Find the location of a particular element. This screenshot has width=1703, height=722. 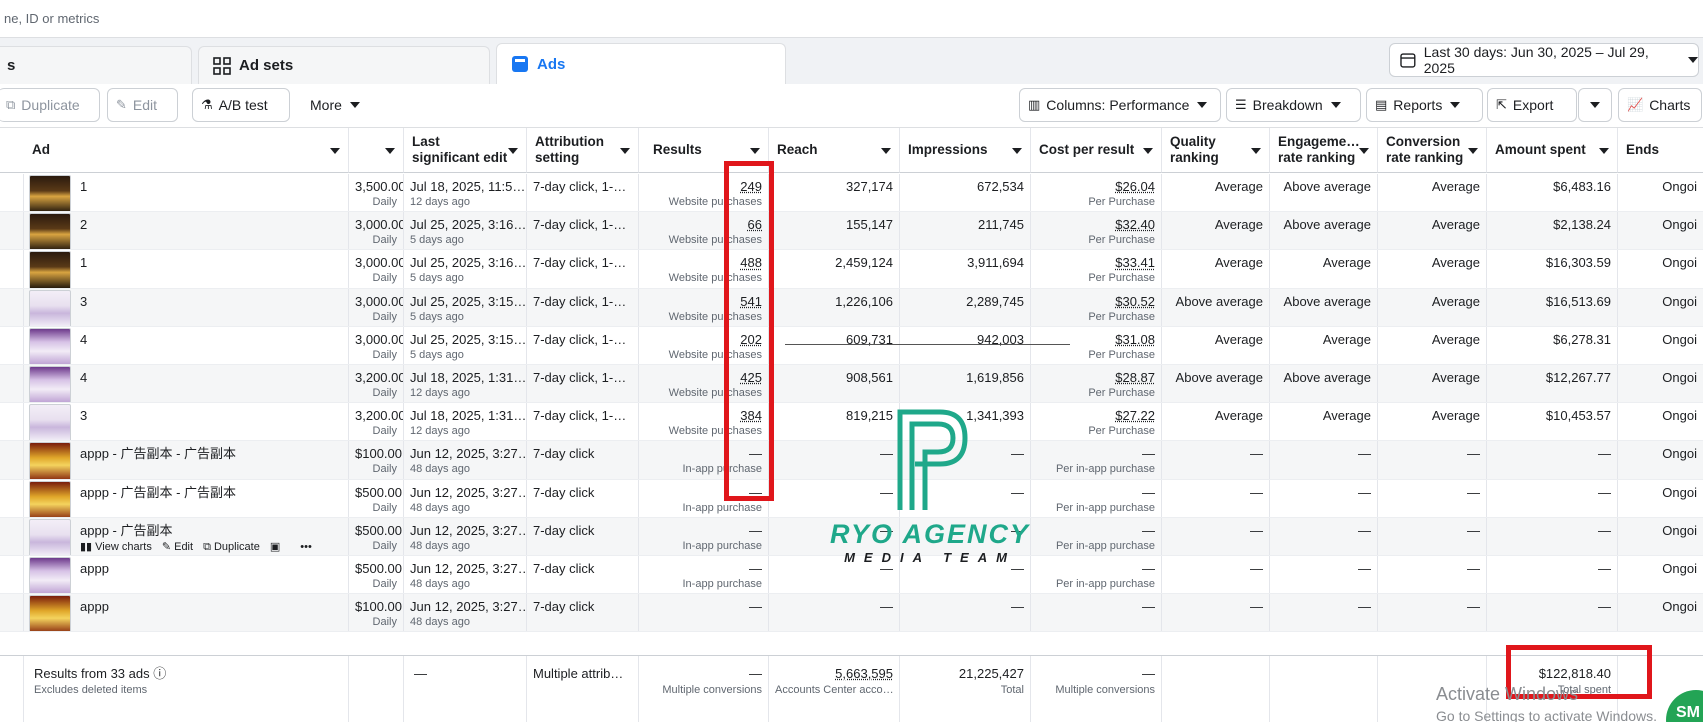

header-conversion-ranking: Conversion rate ranking is located at coordinates (1432, 150).